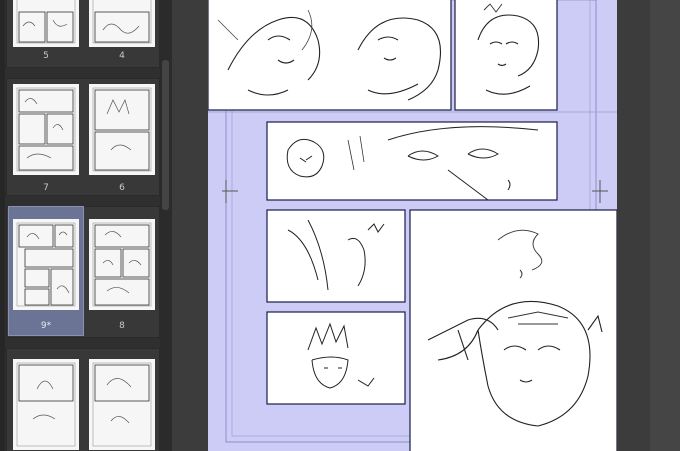 This screenshot has width=680, height=451. Describe the element at coordinates (122, 188) in the screenshot. I see `page-number-label: 6` at that location.